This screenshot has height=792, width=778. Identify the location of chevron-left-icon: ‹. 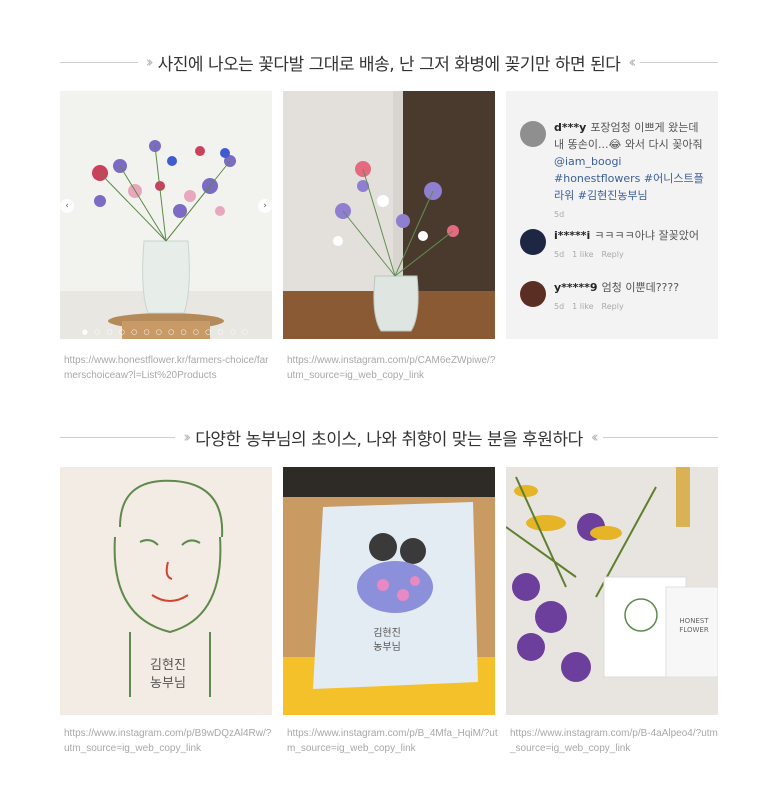
(67, 206).